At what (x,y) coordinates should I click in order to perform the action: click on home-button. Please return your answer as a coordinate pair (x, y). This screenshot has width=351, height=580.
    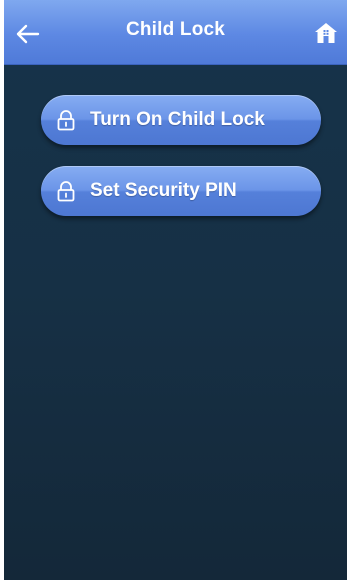
    Looking at the image, I should click on (326, 33).